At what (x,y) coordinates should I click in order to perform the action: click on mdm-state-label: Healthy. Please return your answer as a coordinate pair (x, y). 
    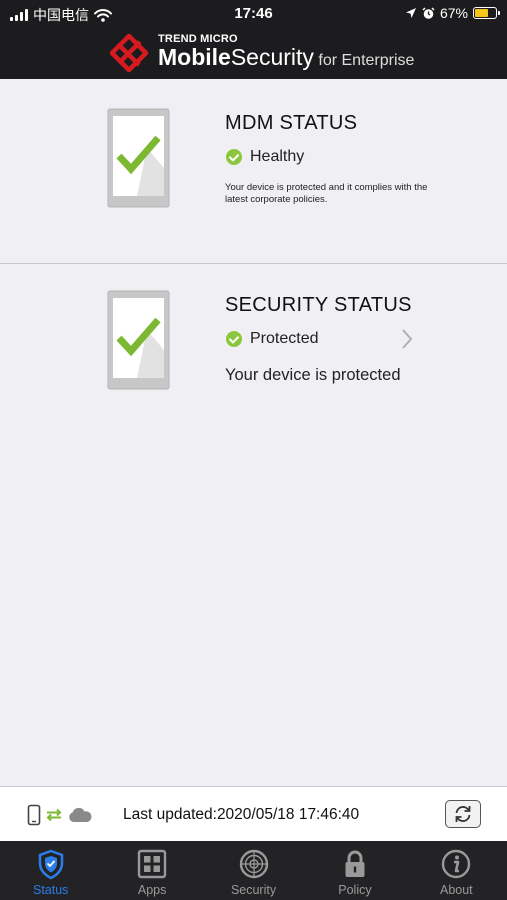
    Looking at the image, I should click on (277, 156).